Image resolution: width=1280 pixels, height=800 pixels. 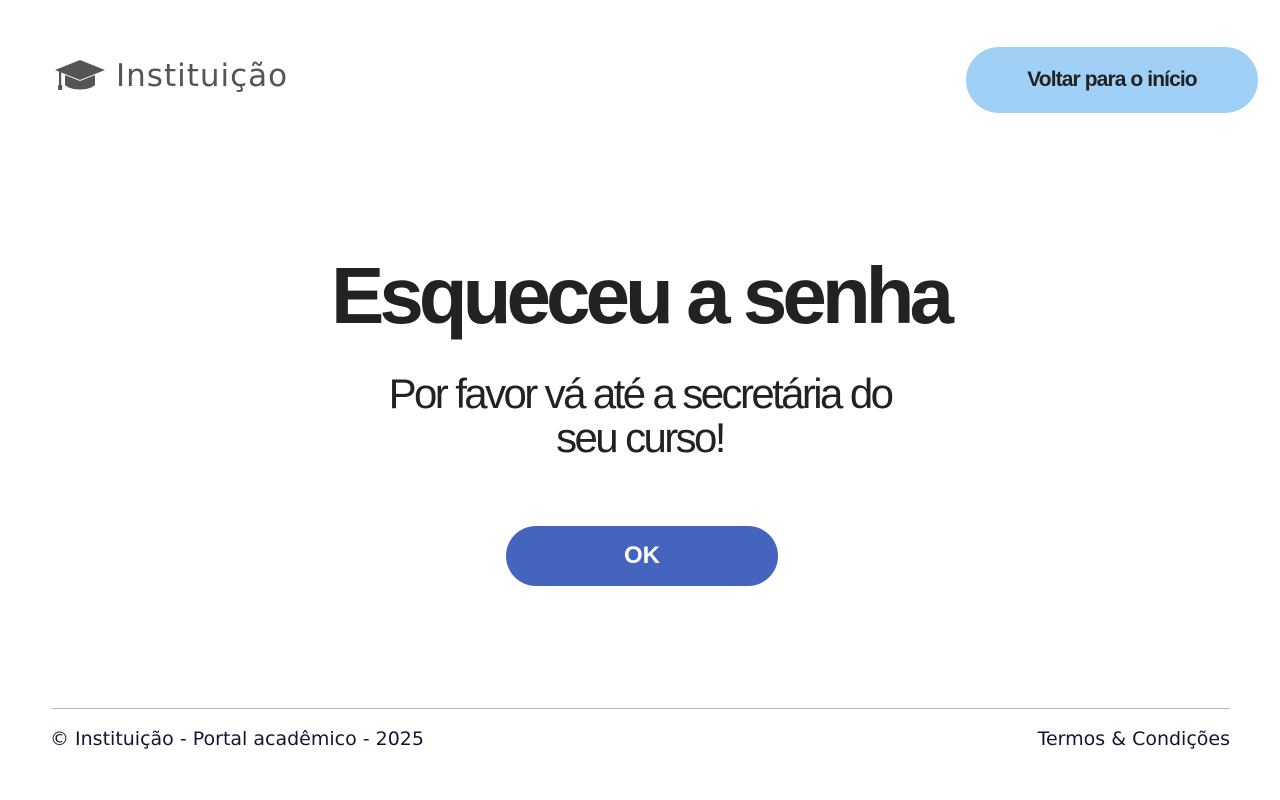 What do you see at coordinates (237, 739) in the screenshot?
I see `copyright-text: © Instituição - Portal acadêmico - 2025` at bounding box center [237, 739].